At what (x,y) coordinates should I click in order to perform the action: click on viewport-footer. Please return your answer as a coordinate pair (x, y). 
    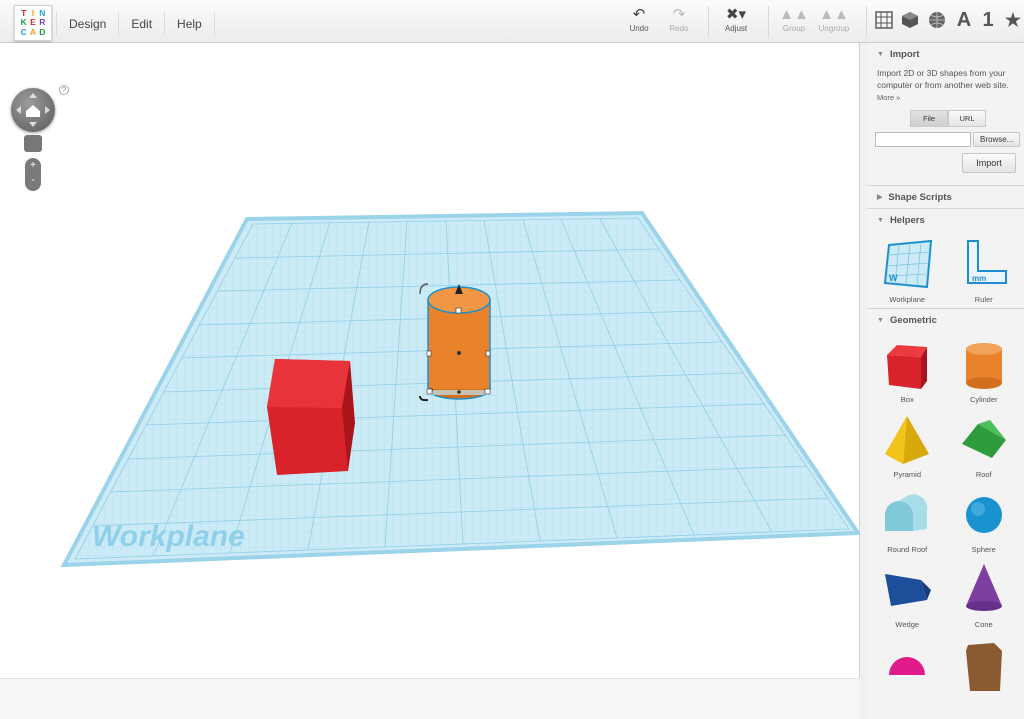
    Looking at the image, I should click on (430, 698).